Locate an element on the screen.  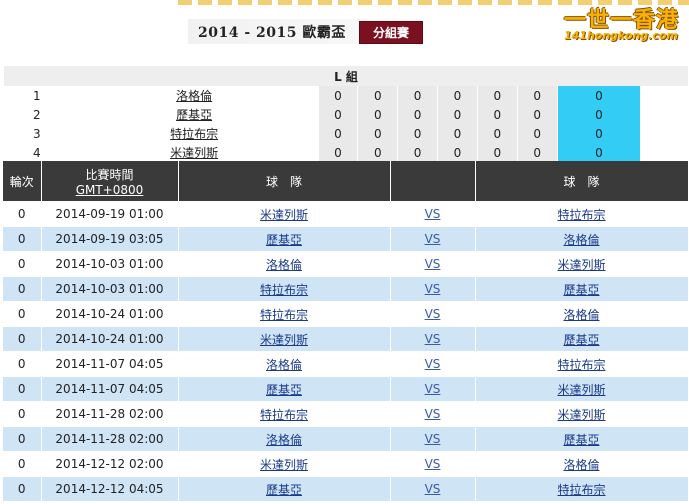
standings-row: 2 歷基亞 0 0 0 0 0 0 0 is located at coordinates (346, 114).